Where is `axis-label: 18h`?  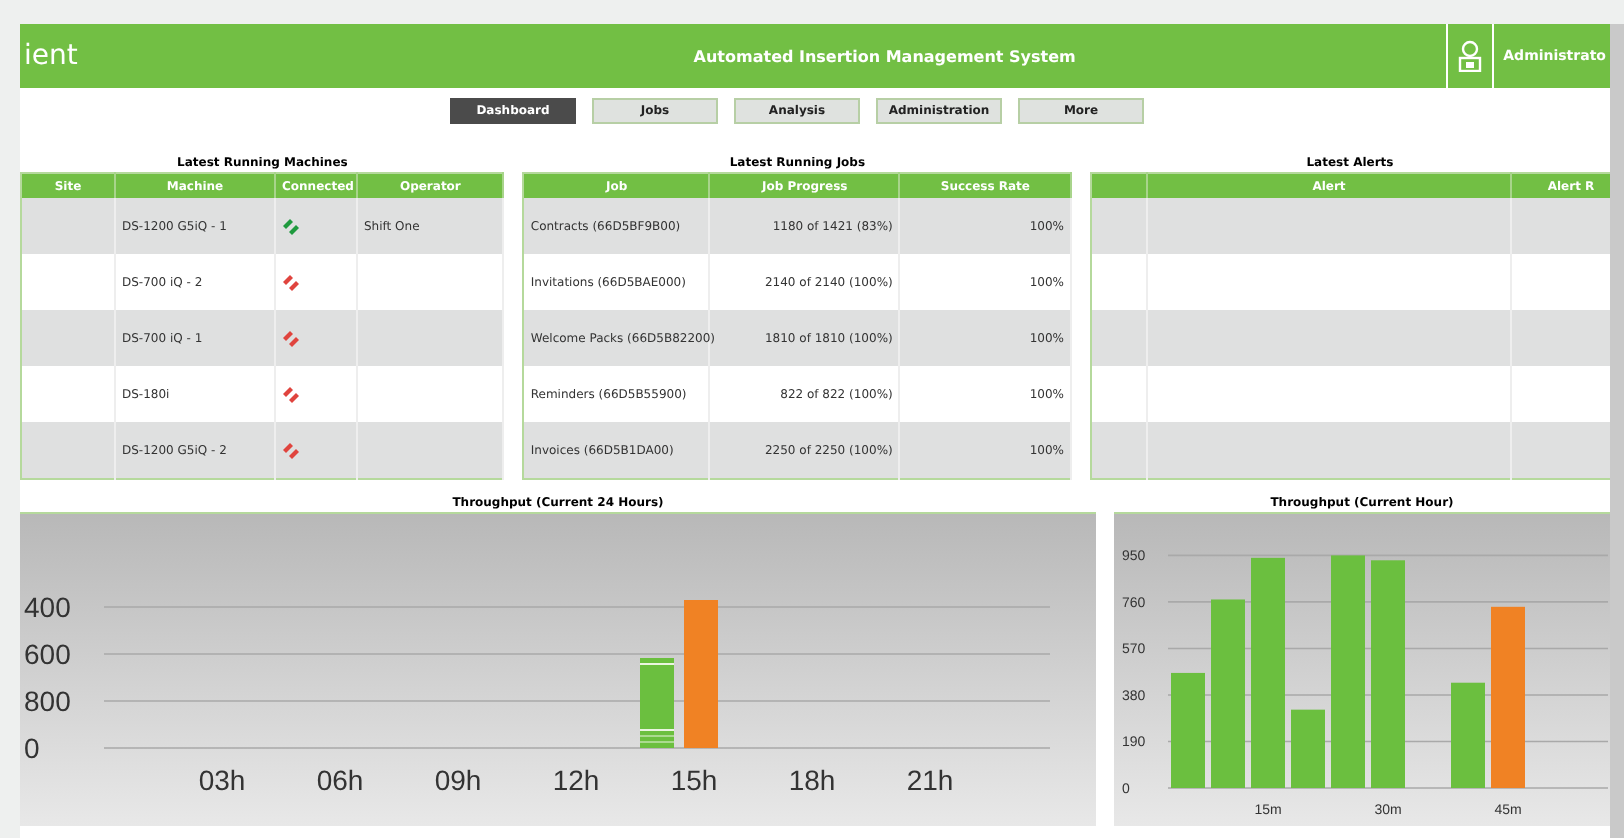
axis-label: 18h is located at coordinates (812, 780).